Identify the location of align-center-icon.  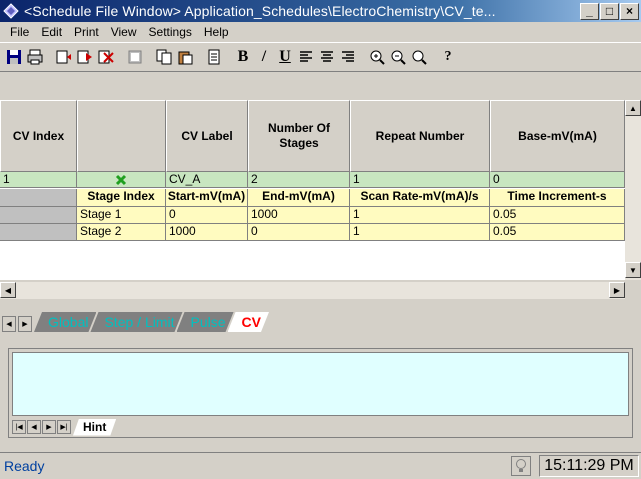
(327, 57).